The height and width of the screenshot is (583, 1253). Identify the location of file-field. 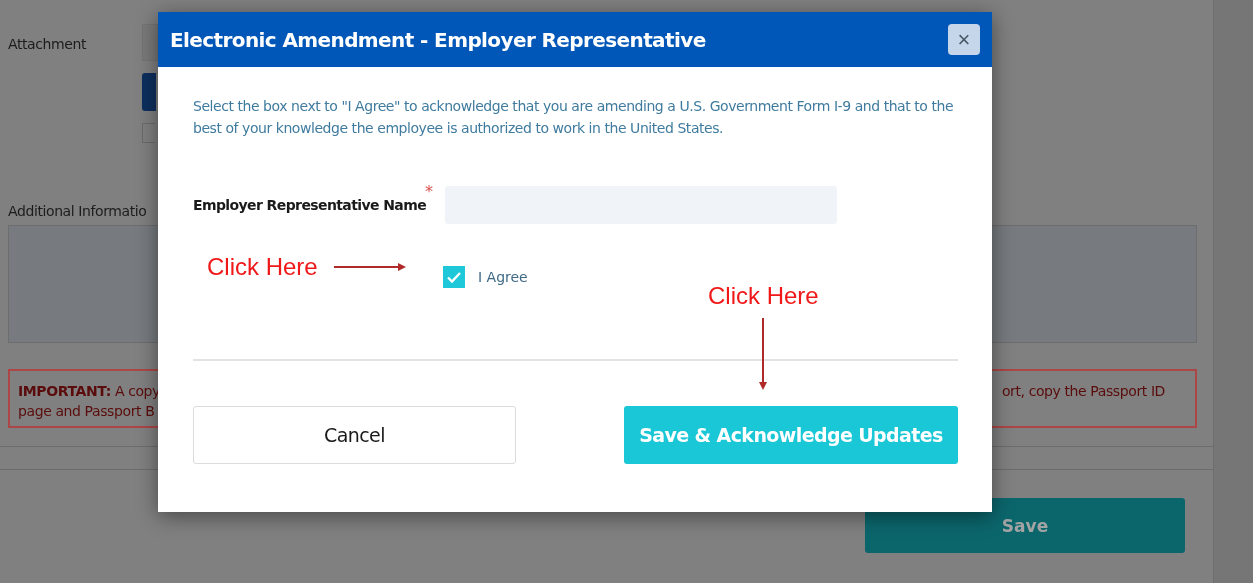
(150, 42).